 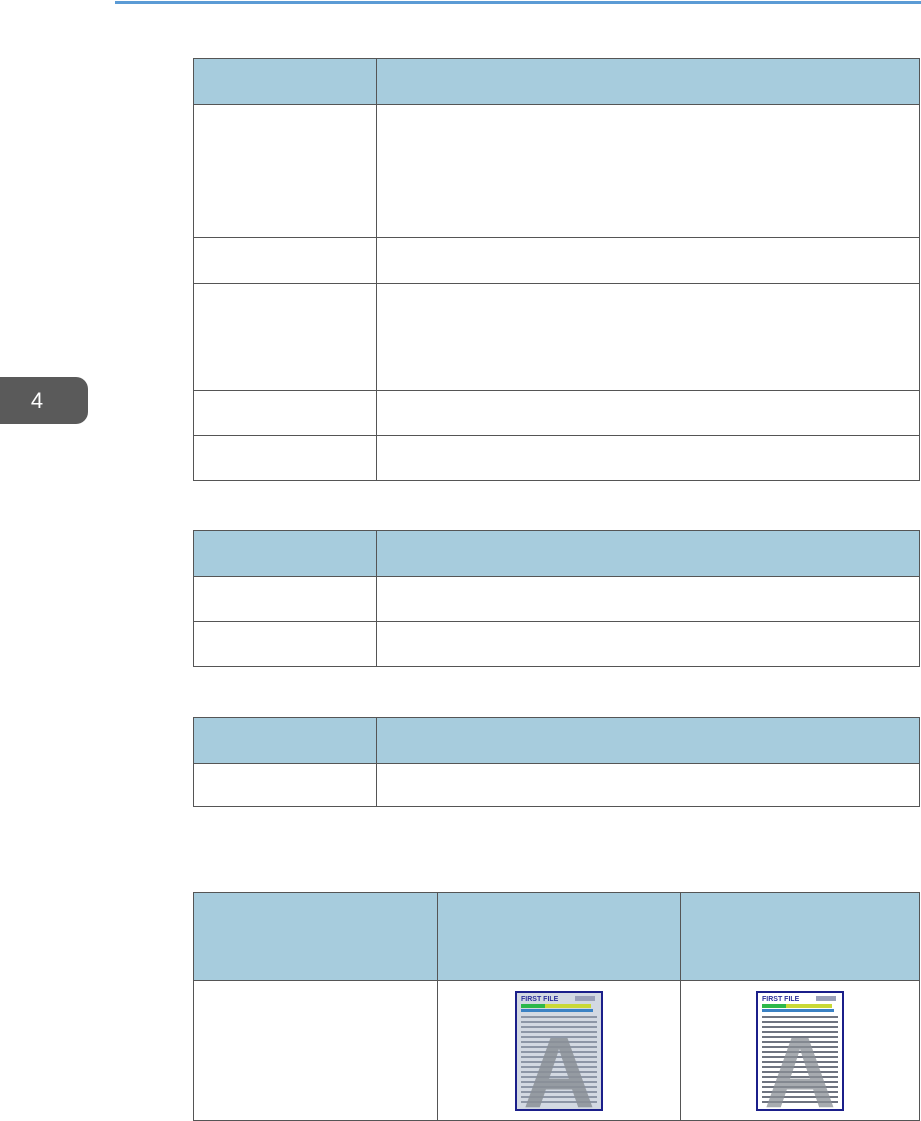 I want to click on document-thumbnail-left: FIRST FILE A, so click(x=559, y=1050).